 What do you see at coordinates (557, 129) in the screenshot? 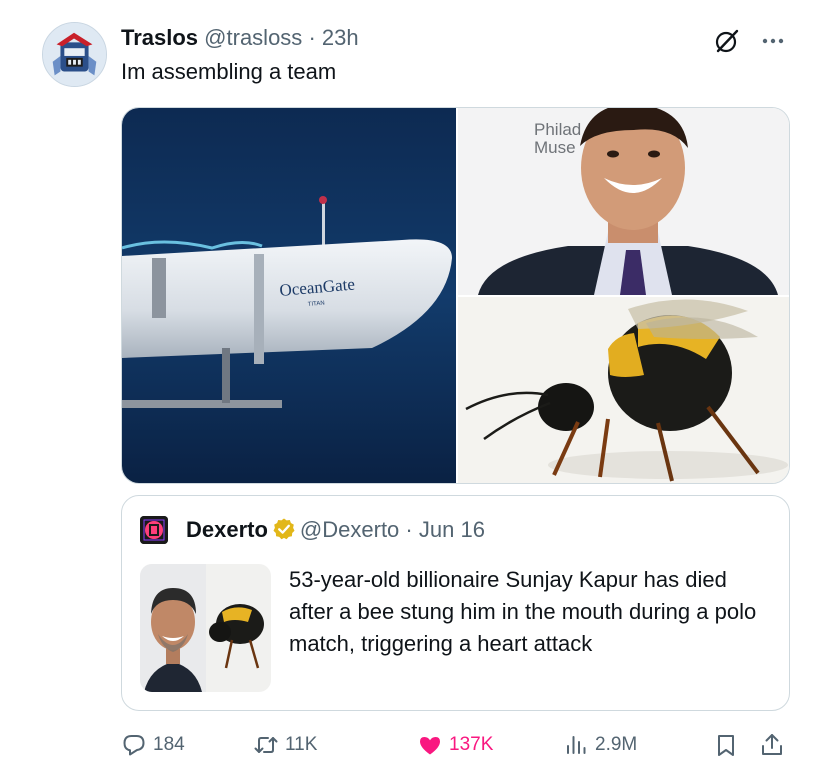
I see `backdrop-text-1: Philad` at bounding box center [557, 129].